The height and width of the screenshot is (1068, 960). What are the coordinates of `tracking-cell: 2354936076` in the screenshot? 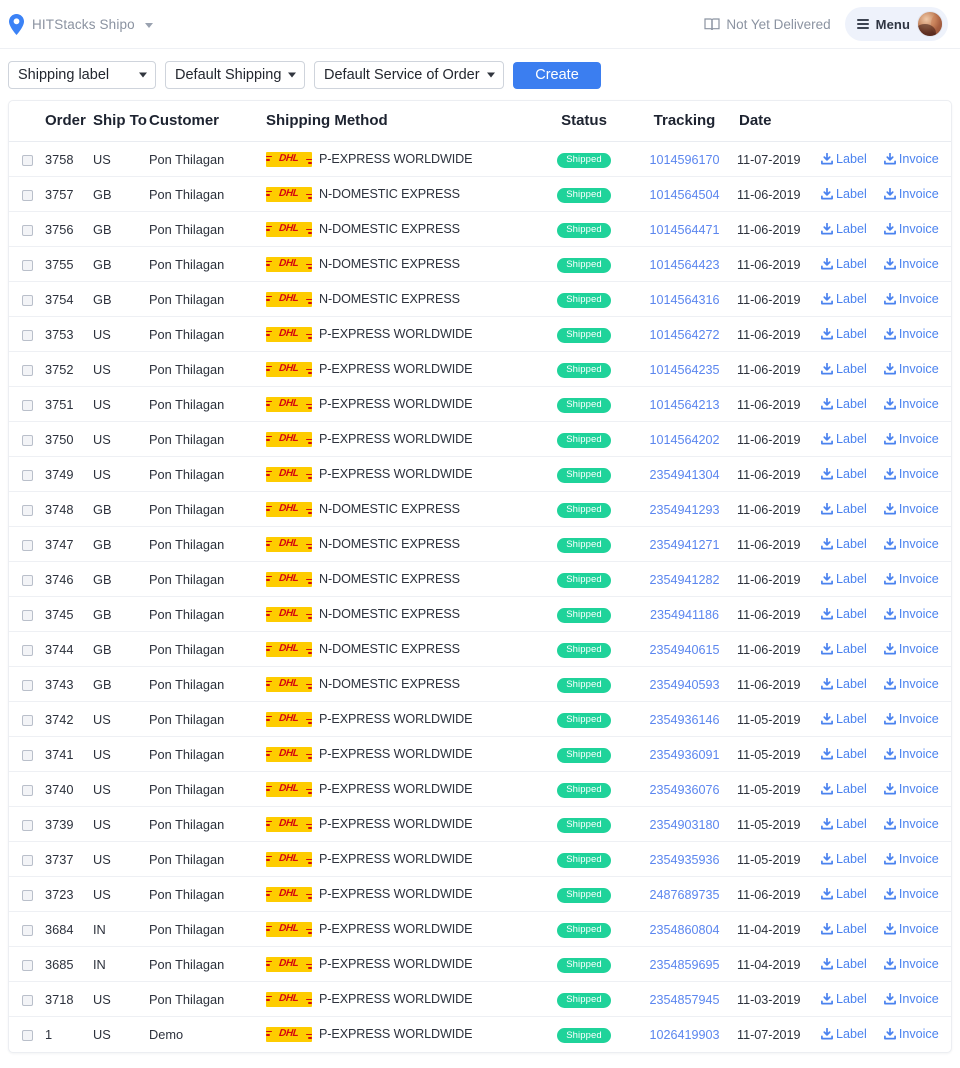 It's located at (682, 789).